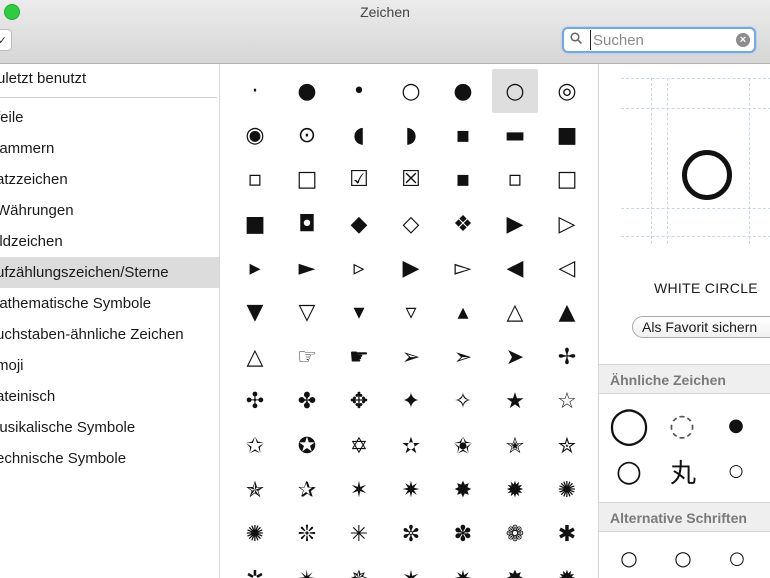 The width and height of the screenshot is (770, 578). I want to click on character-cell: ✢, so click(567, 357).